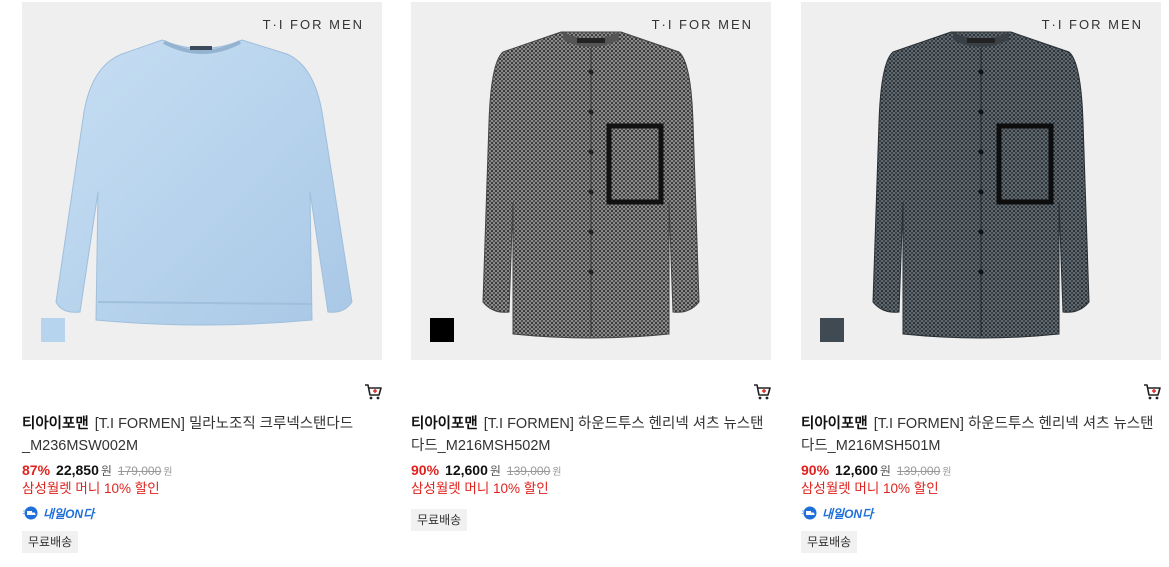 The height and width of the screenshot is (567, 1169). I want to click on sweater-image, so click(204, 182).